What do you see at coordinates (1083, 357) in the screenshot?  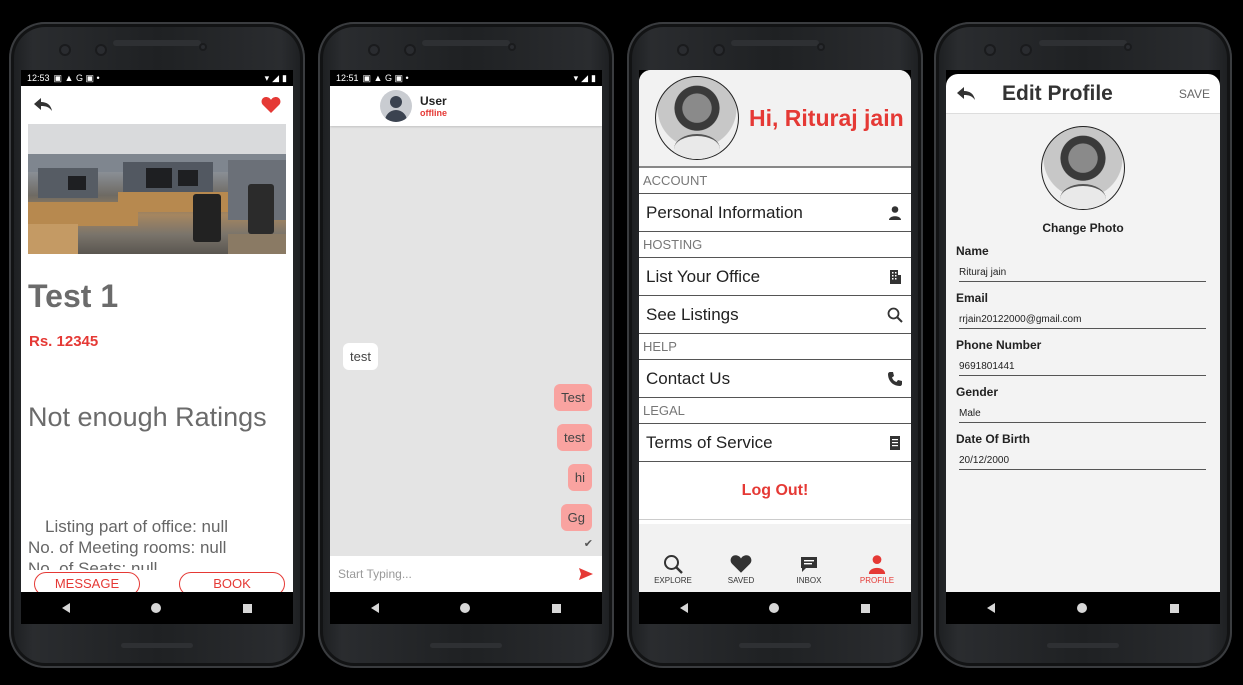 I see `field-phone: Phone Number 9691801441` at bounding box center [1083, 357].